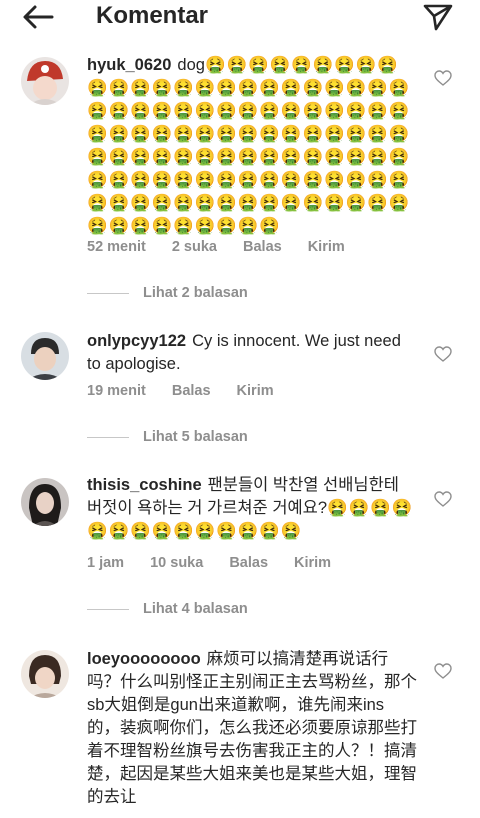 The height and width of the screenshot is (818, 480). I want to click on comment-meta: 52 menit 2 suka Balas Kirim, so click(229, 249).